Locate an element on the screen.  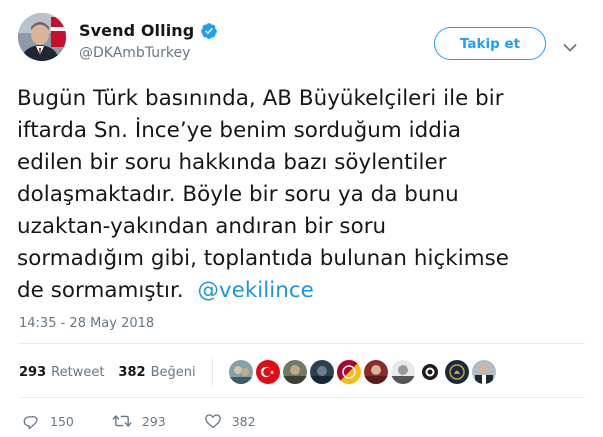
like-action: 382 is located at coordinates (230, 421).